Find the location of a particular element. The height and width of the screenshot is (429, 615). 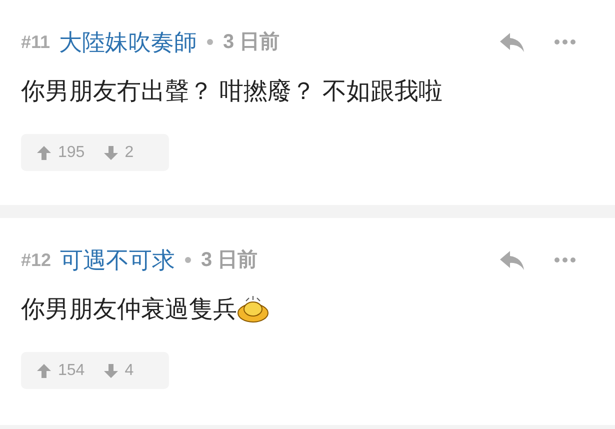

downvote-button: 2 is located at coordinates (118, 152).